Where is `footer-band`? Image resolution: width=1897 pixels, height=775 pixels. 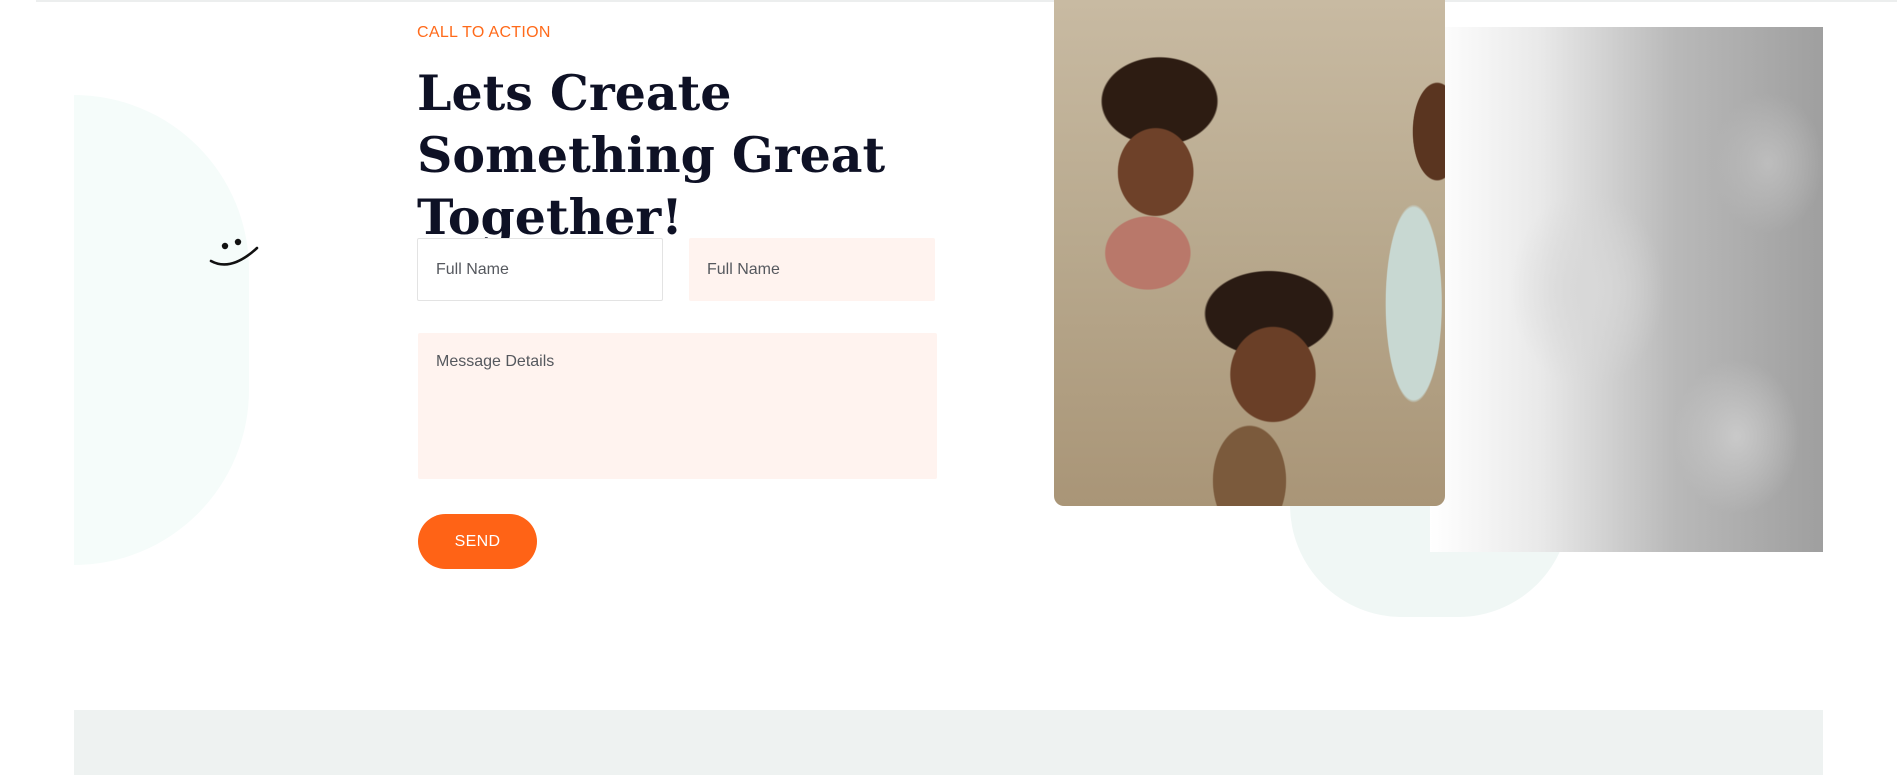 footer-band is located at coordinates (948, 742).